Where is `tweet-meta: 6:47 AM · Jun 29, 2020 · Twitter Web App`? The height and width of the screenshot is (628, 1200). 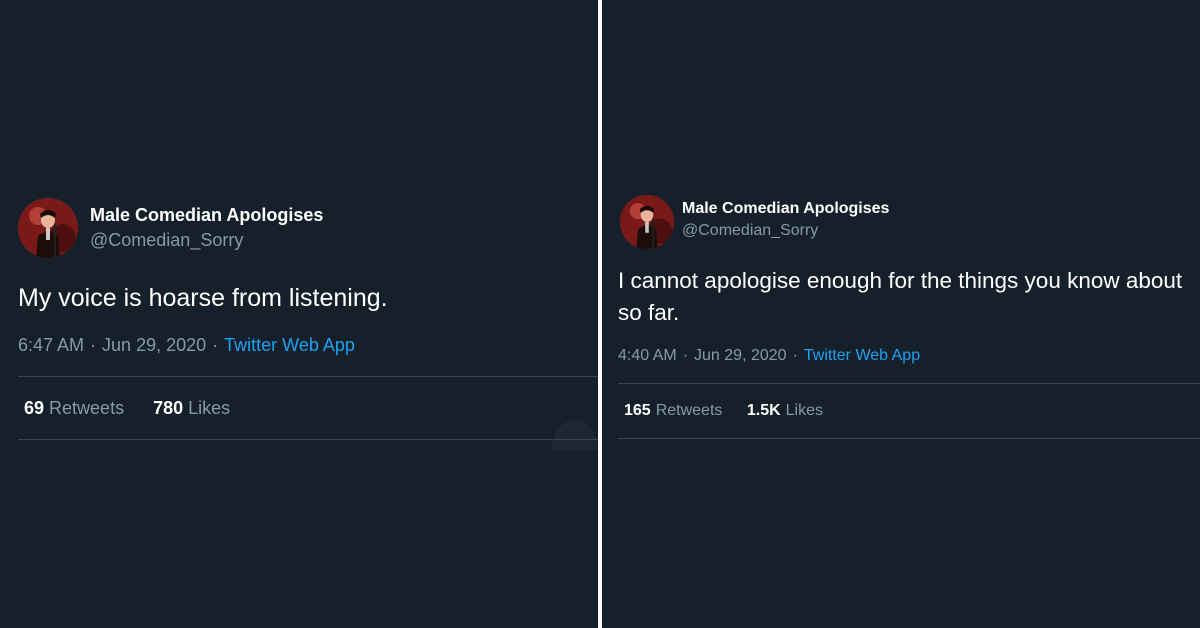
tweet-meta: 6:47 AM · Jun 29, 2020 · Twitter Web App is located at coordinates (186, 345).